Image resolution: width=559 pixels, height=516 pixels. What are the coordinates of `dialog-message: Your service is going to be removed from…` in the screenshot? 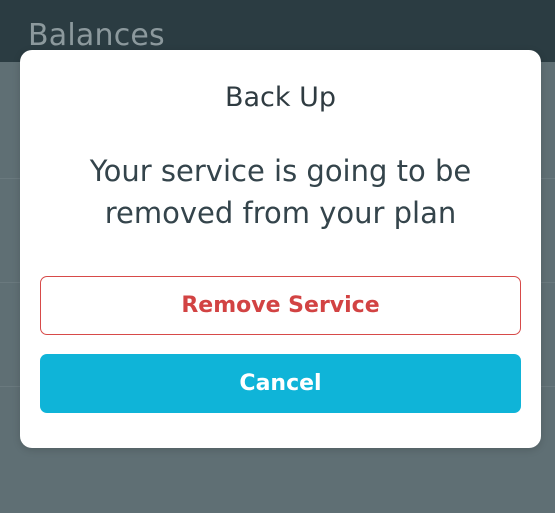 It's located at (280, 192).